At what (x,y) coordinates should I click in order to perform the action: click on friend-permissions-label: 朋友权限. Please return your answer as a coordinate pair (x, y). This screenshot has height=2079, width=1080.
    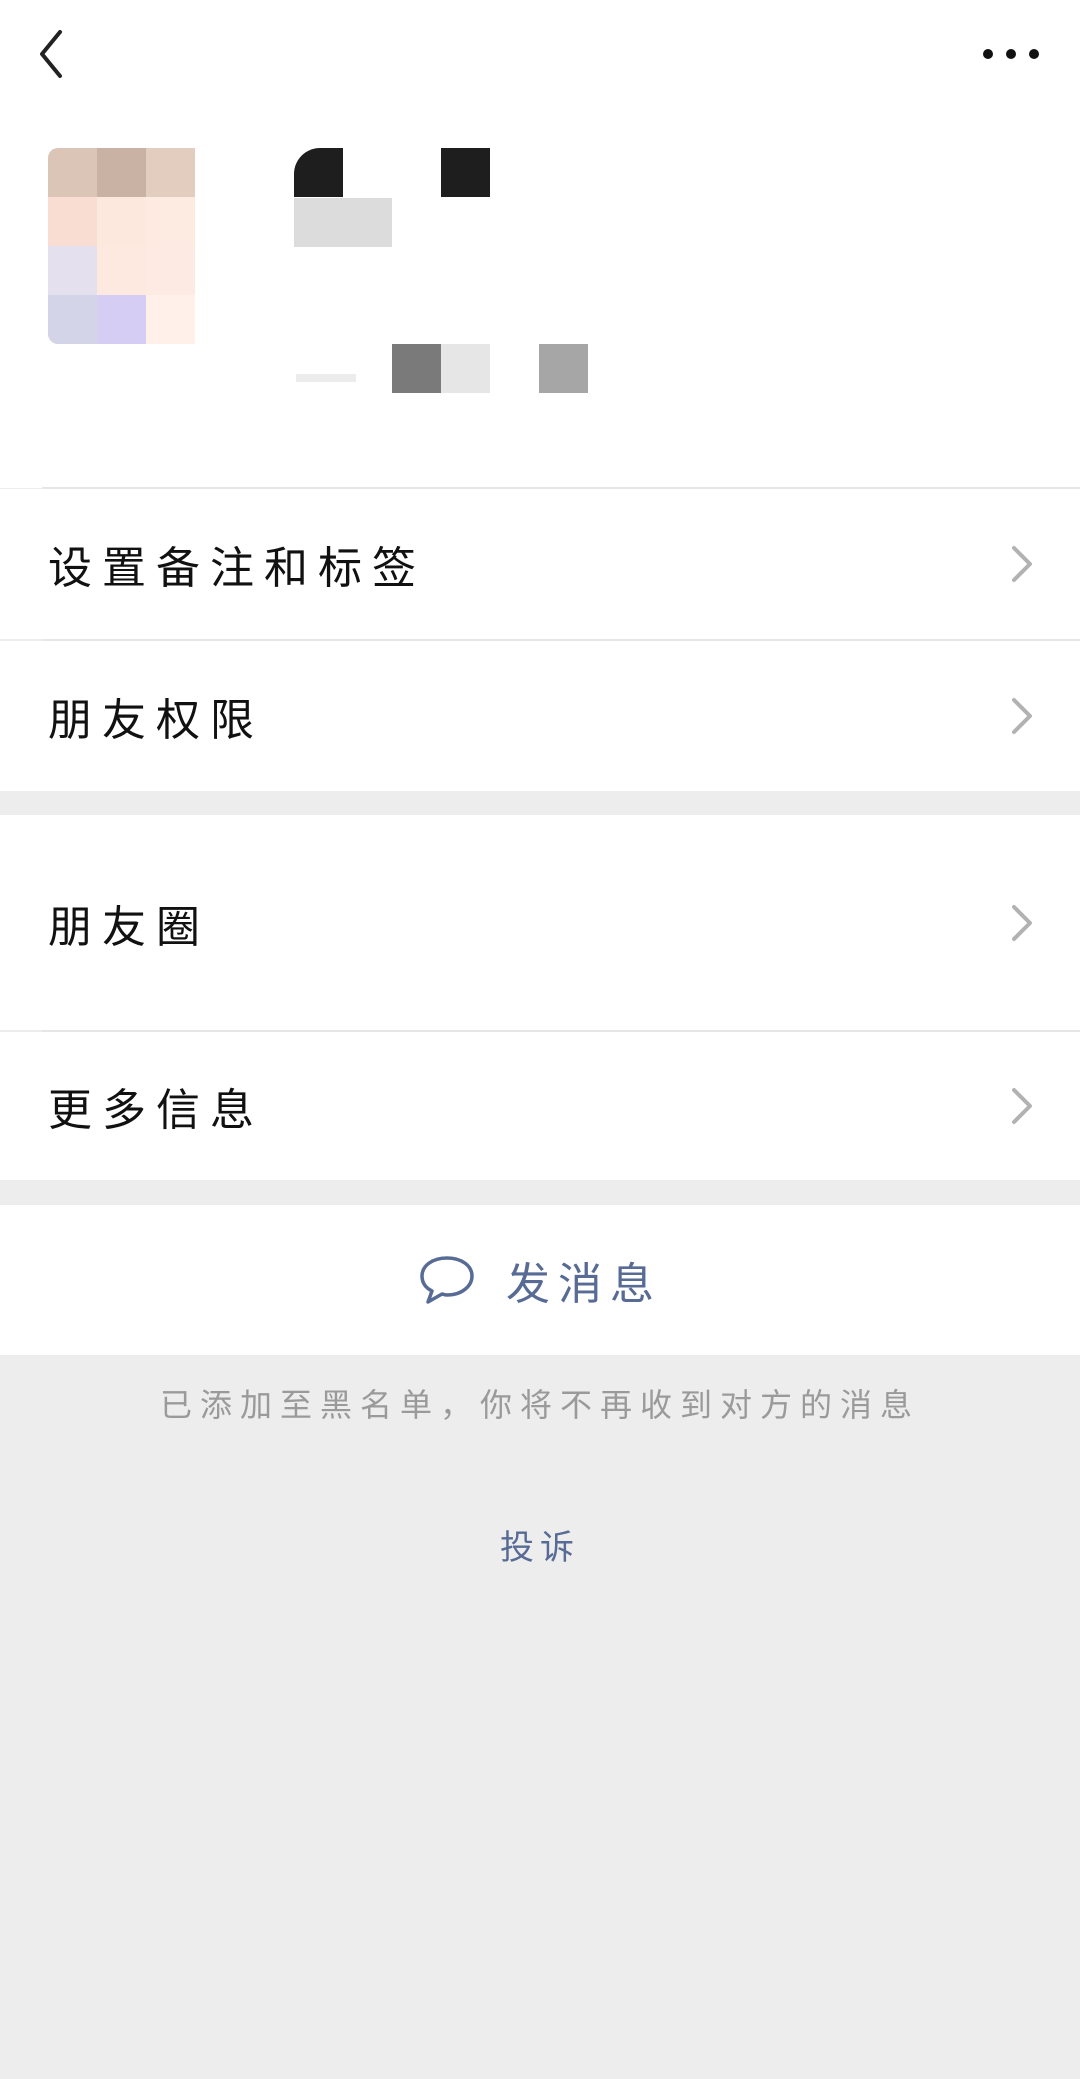
    Looking at the image, I should click on (156, 720).